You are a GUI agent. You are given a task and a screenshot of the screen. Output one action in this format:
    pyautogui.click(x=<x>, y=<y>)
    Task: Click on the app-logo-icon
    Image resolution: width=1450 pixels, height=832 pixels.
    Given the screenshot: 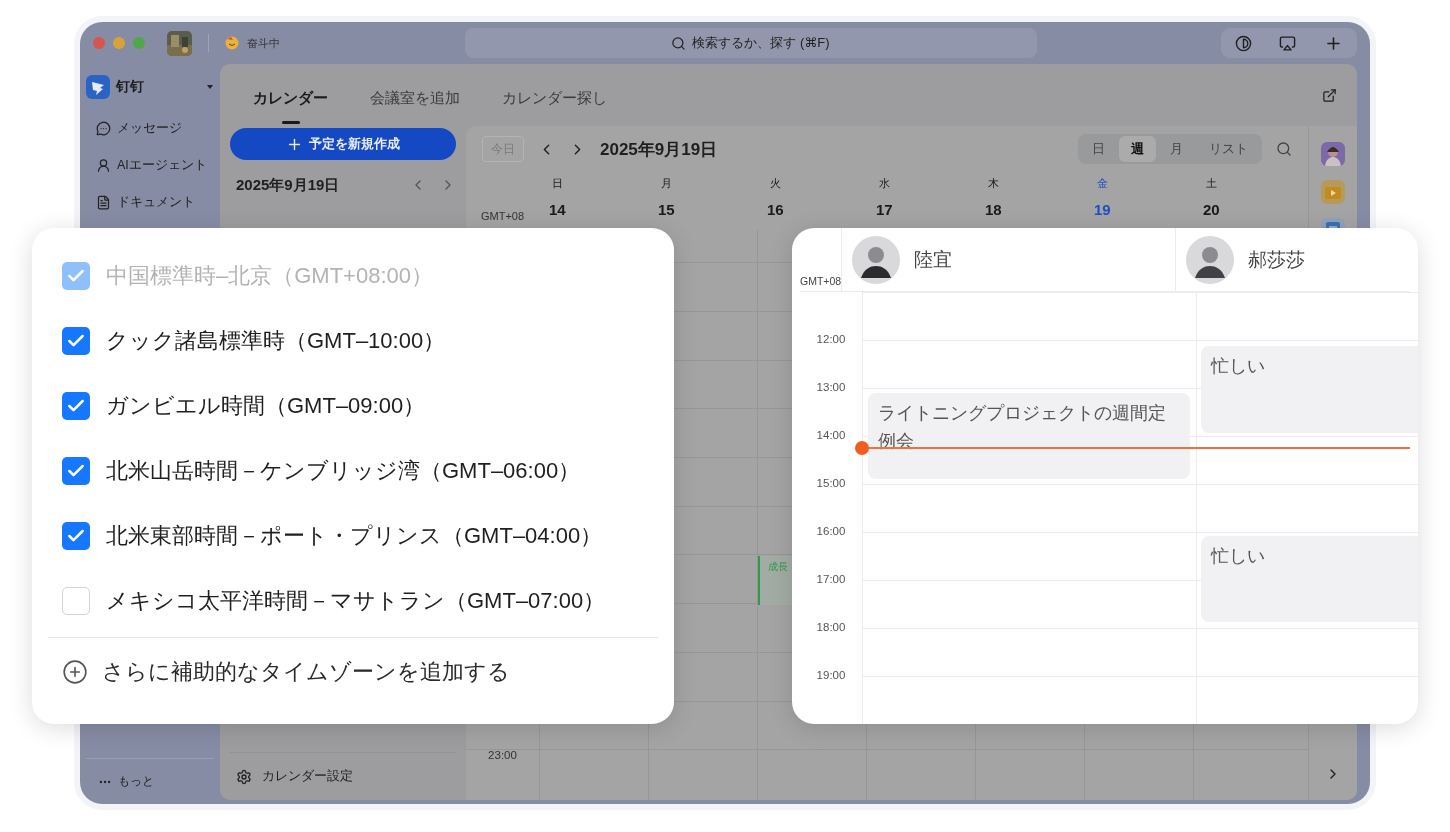 What is the action you would take?
    pyautogui.click(x=98, y=87)
    